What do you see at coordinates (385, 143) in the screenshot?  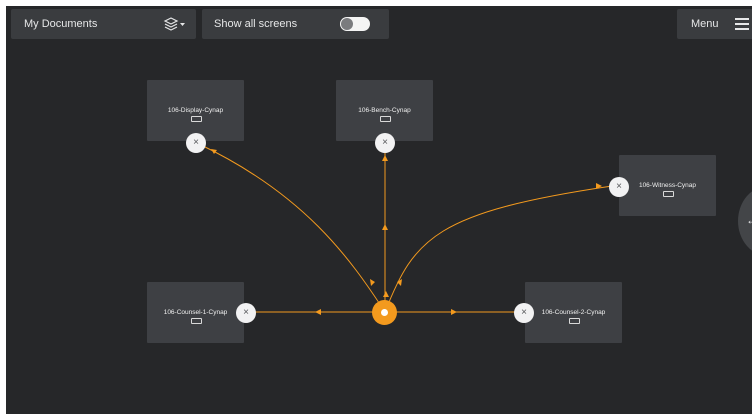 I see `remove-bench-button: ×` at bounding box center [385, 143].